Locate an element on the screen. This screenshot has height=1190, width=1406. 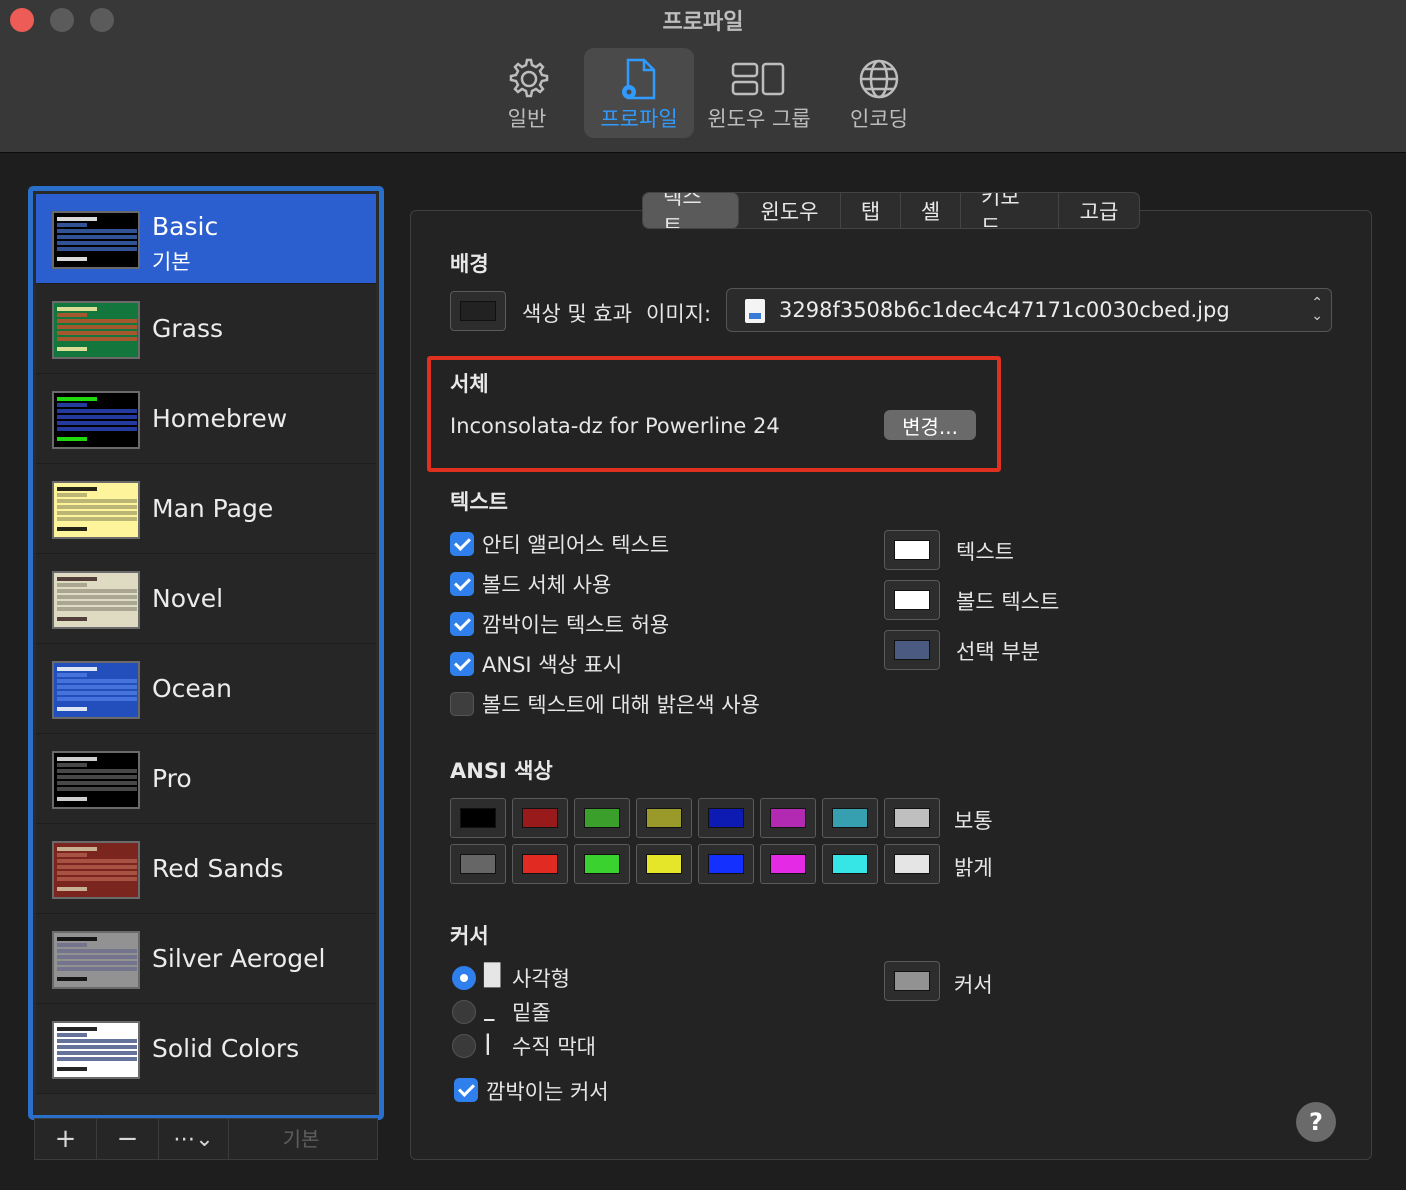
globe-icon is located at coordinates (879, 79).